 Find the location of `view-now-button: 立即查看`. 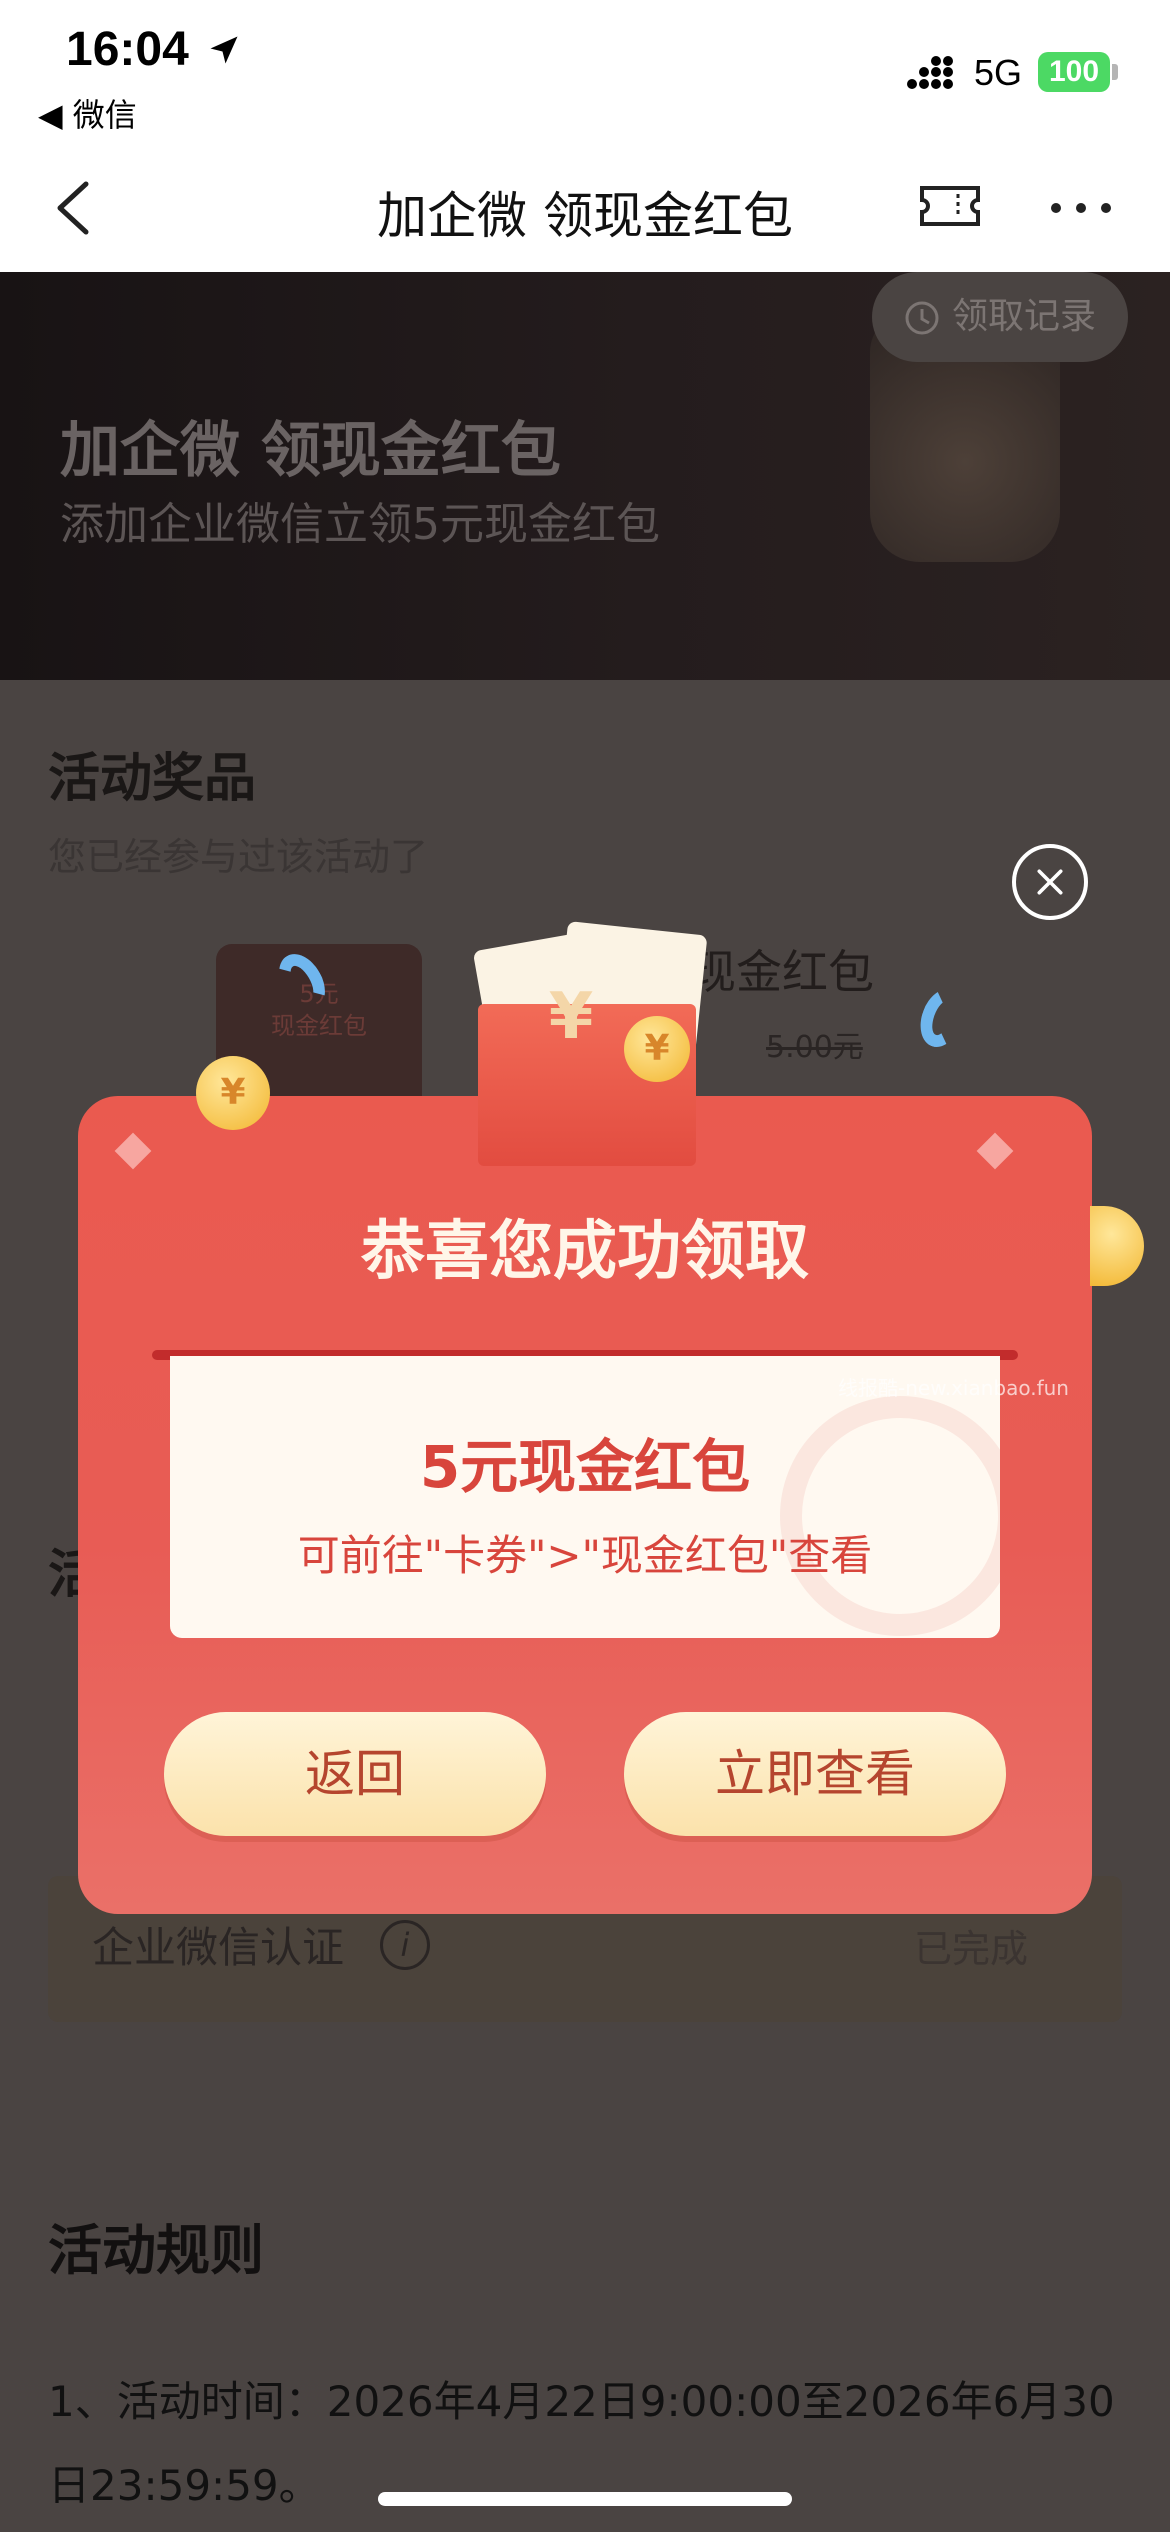

view-now-button: 立即查看 is located at coordinates (815, 1774).